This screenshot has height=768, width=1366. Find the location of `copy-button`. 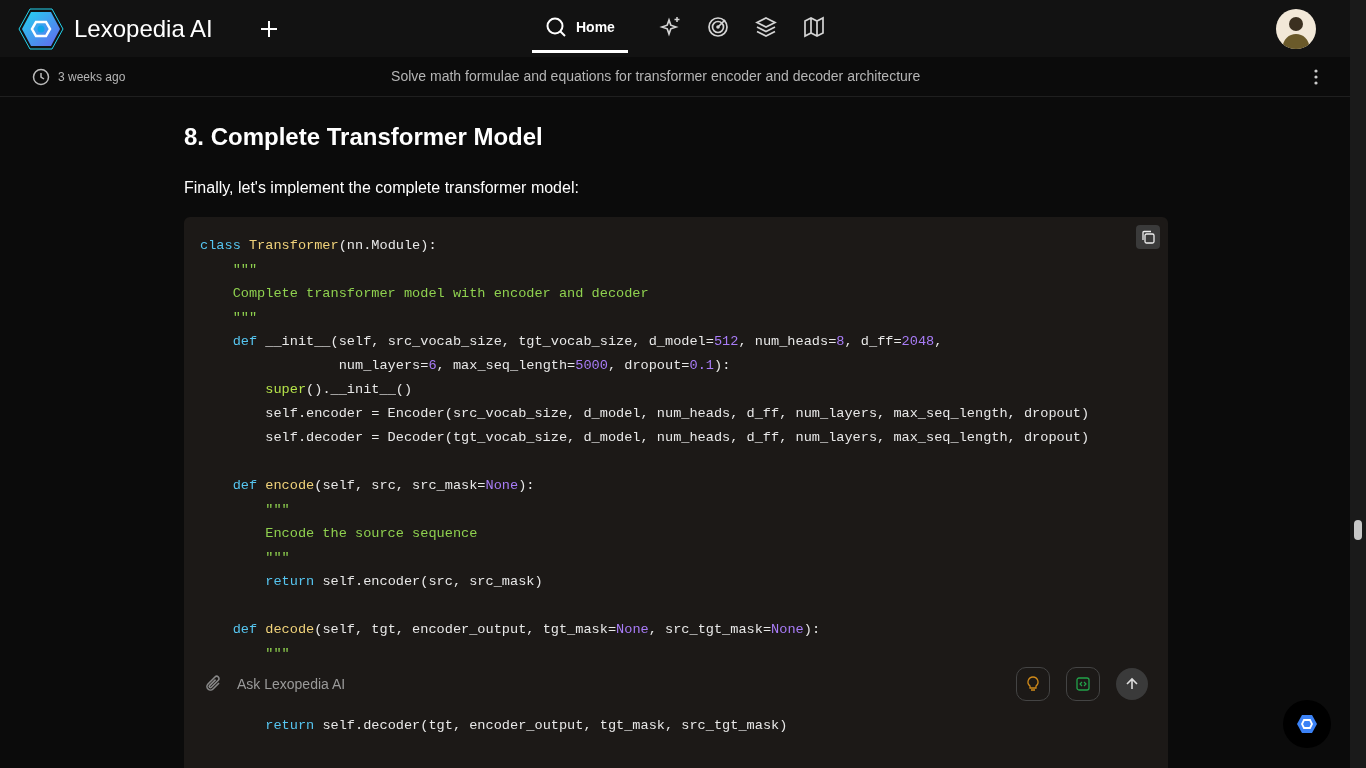

copy-button is located at coordinates (1148, 237).